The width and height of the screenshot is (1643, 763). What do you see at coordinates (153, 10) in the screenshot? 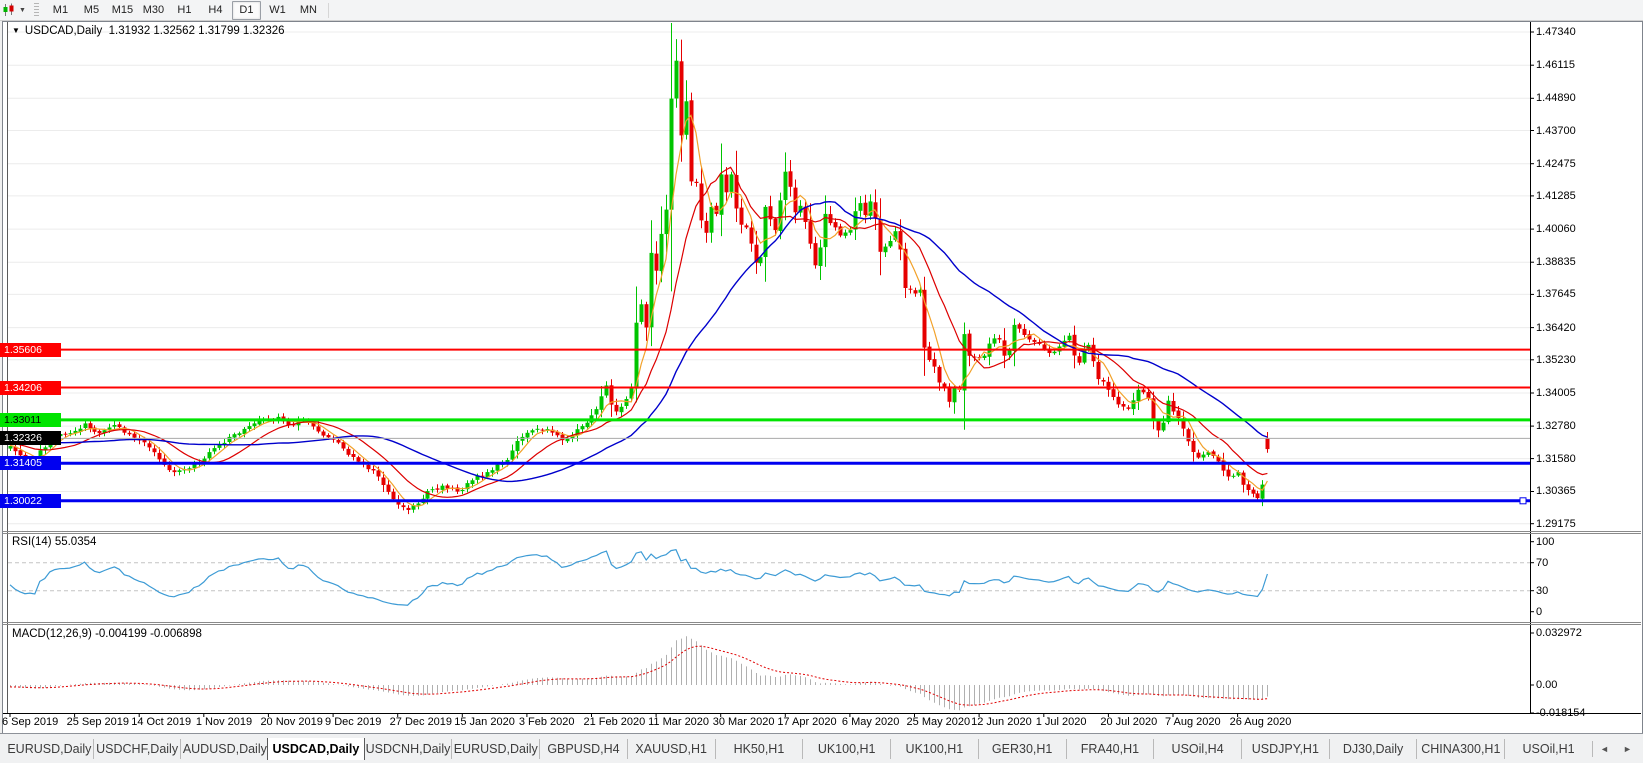
I see `timeframe-button-m30: M30` at bounding box center [153, 10].